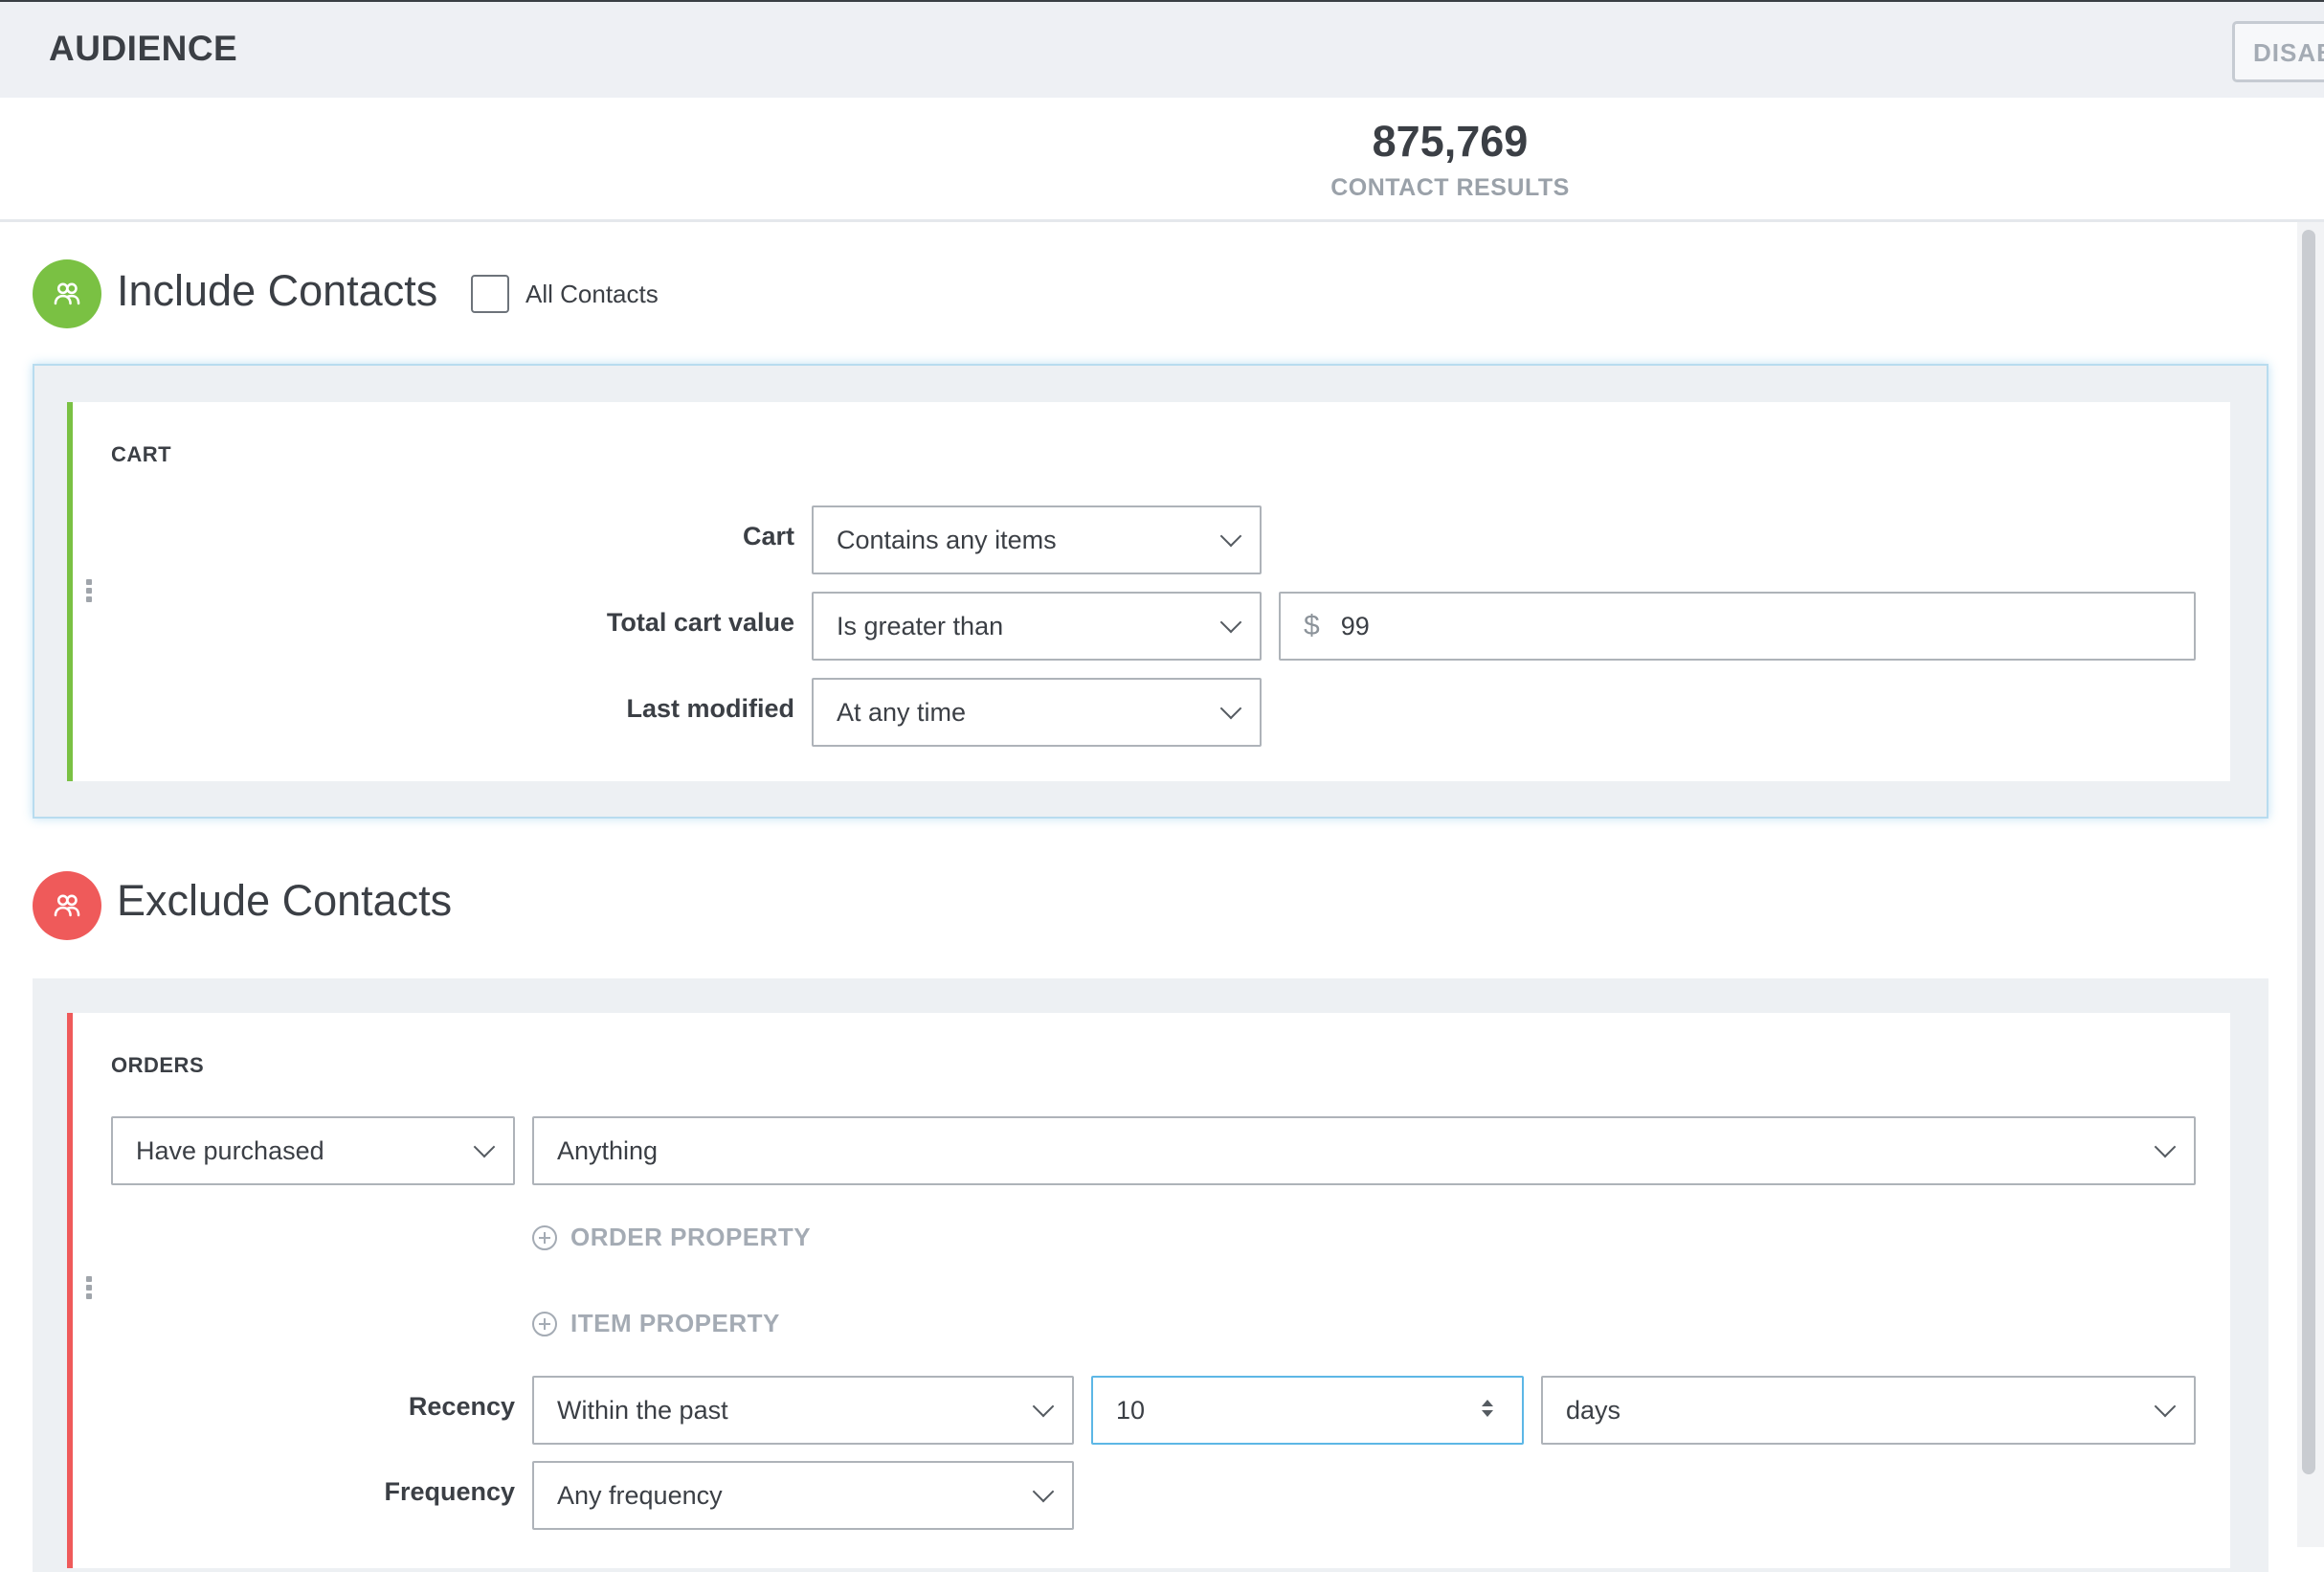 The image size is (2324, 1572). I want to click on recency-unit-value: days, so click(1593, 1410).